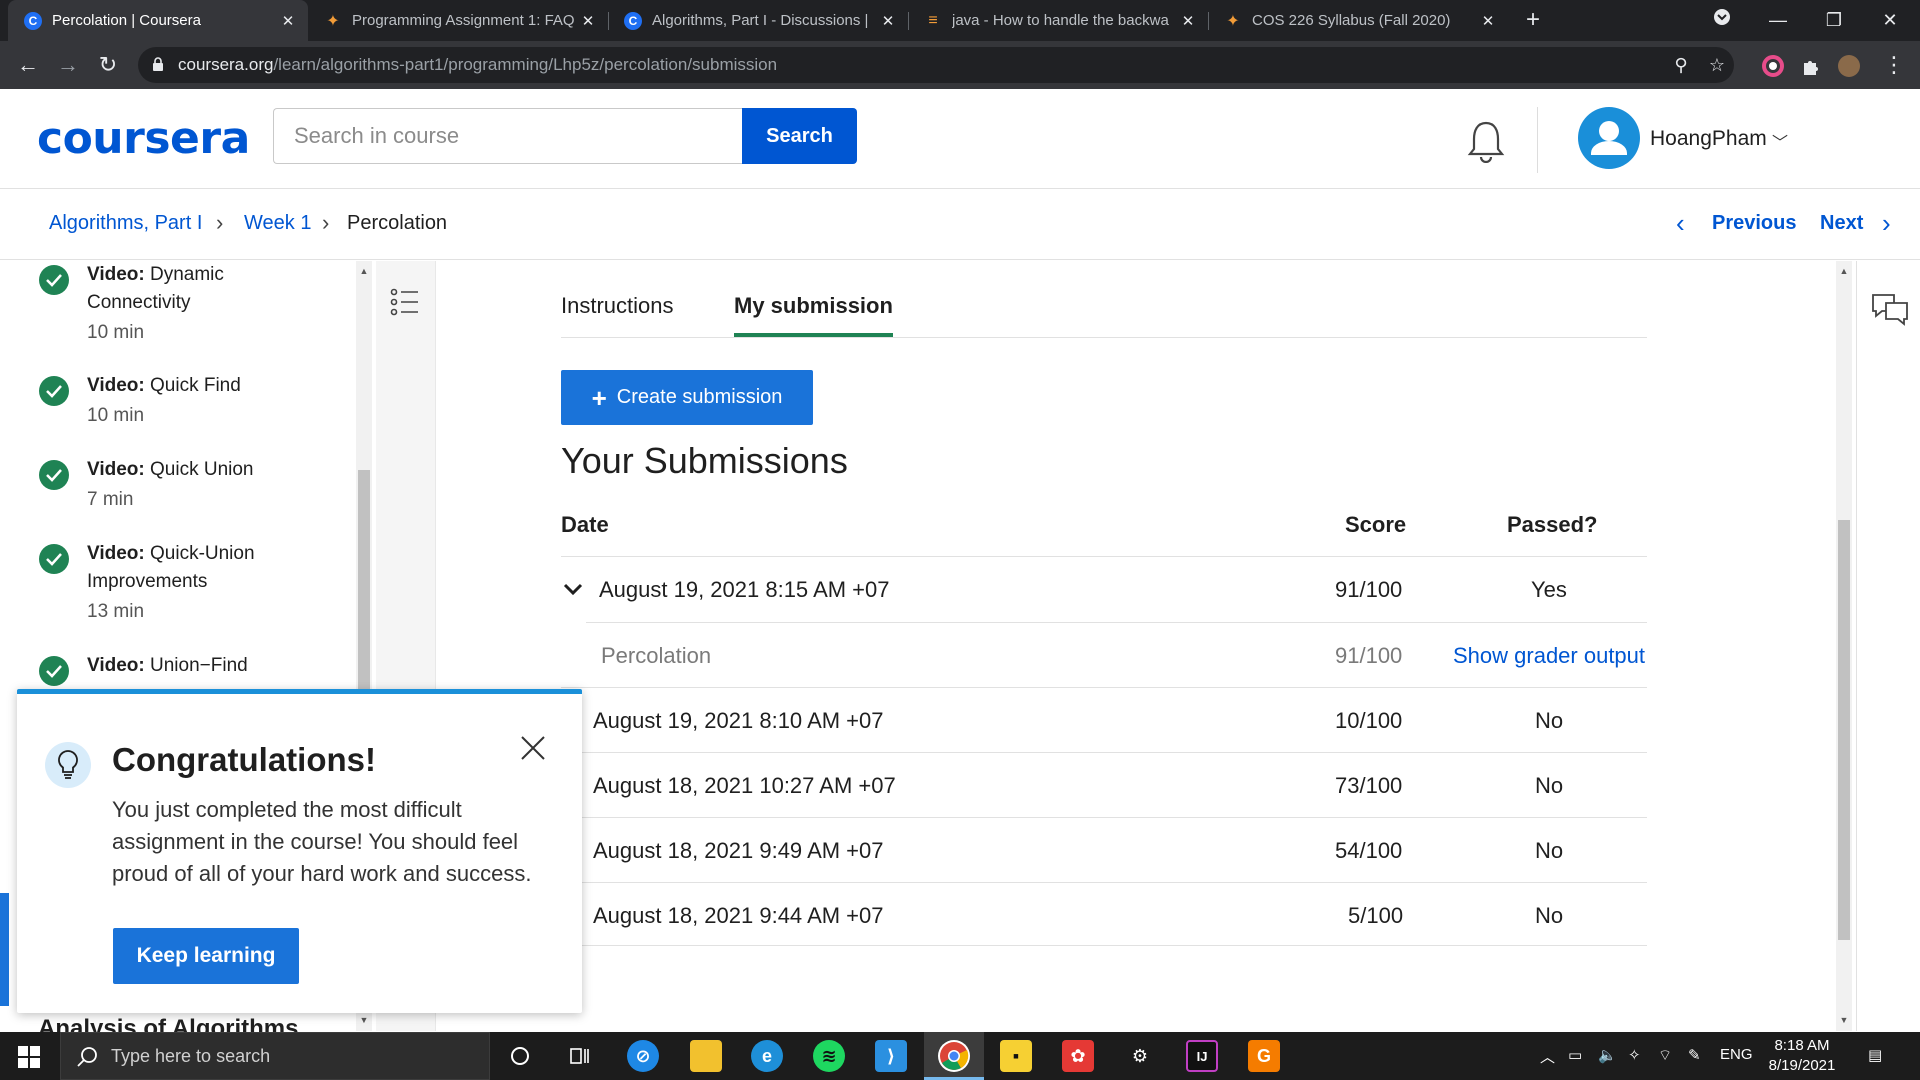 This screenshot has width=1920, height=1080. I want to click on main-scrollbar-thumb, so click(1844, 730).